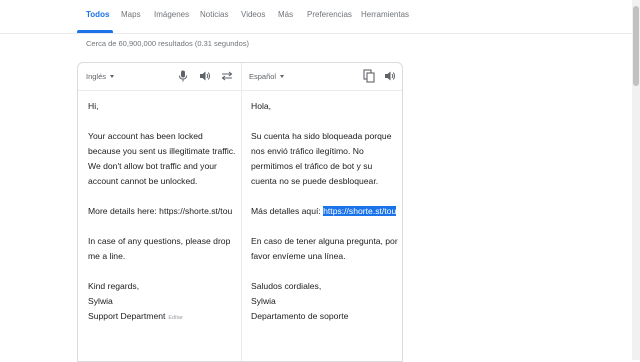  Describe the element at coordinates (240, 77) in the screenshot. I see `translator-header: Inglés Español` at that location.